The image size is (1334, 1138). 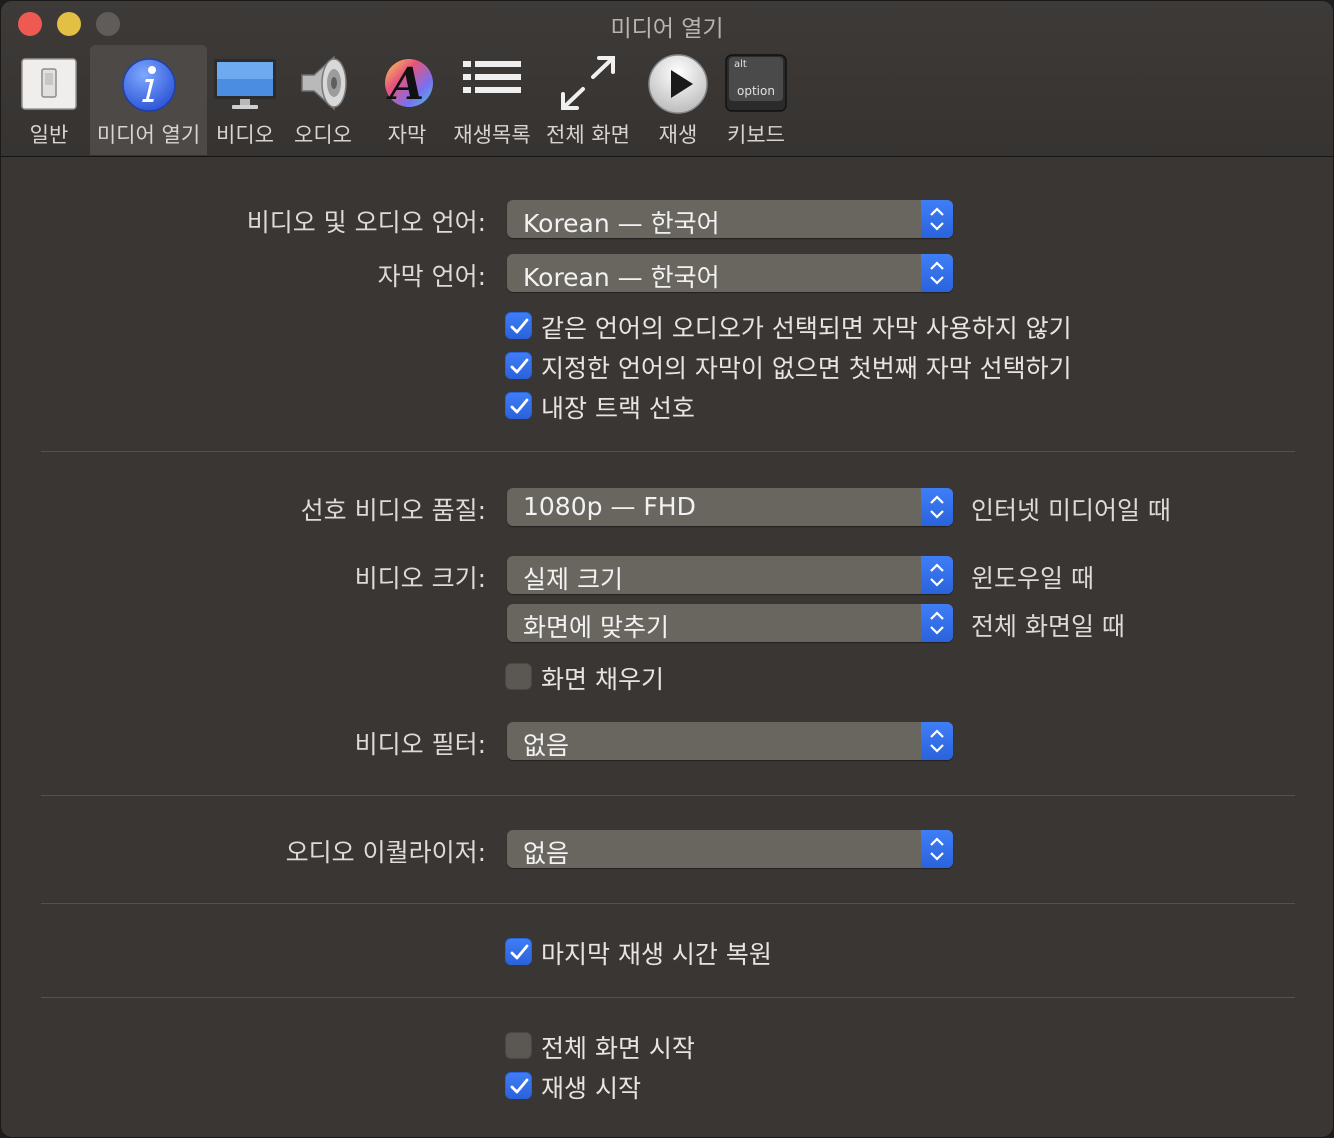 What do you see at coordinates (756, 83) in the screenshot?
I see `keyboard-icon: alt option` at bounding box center [756, 83].